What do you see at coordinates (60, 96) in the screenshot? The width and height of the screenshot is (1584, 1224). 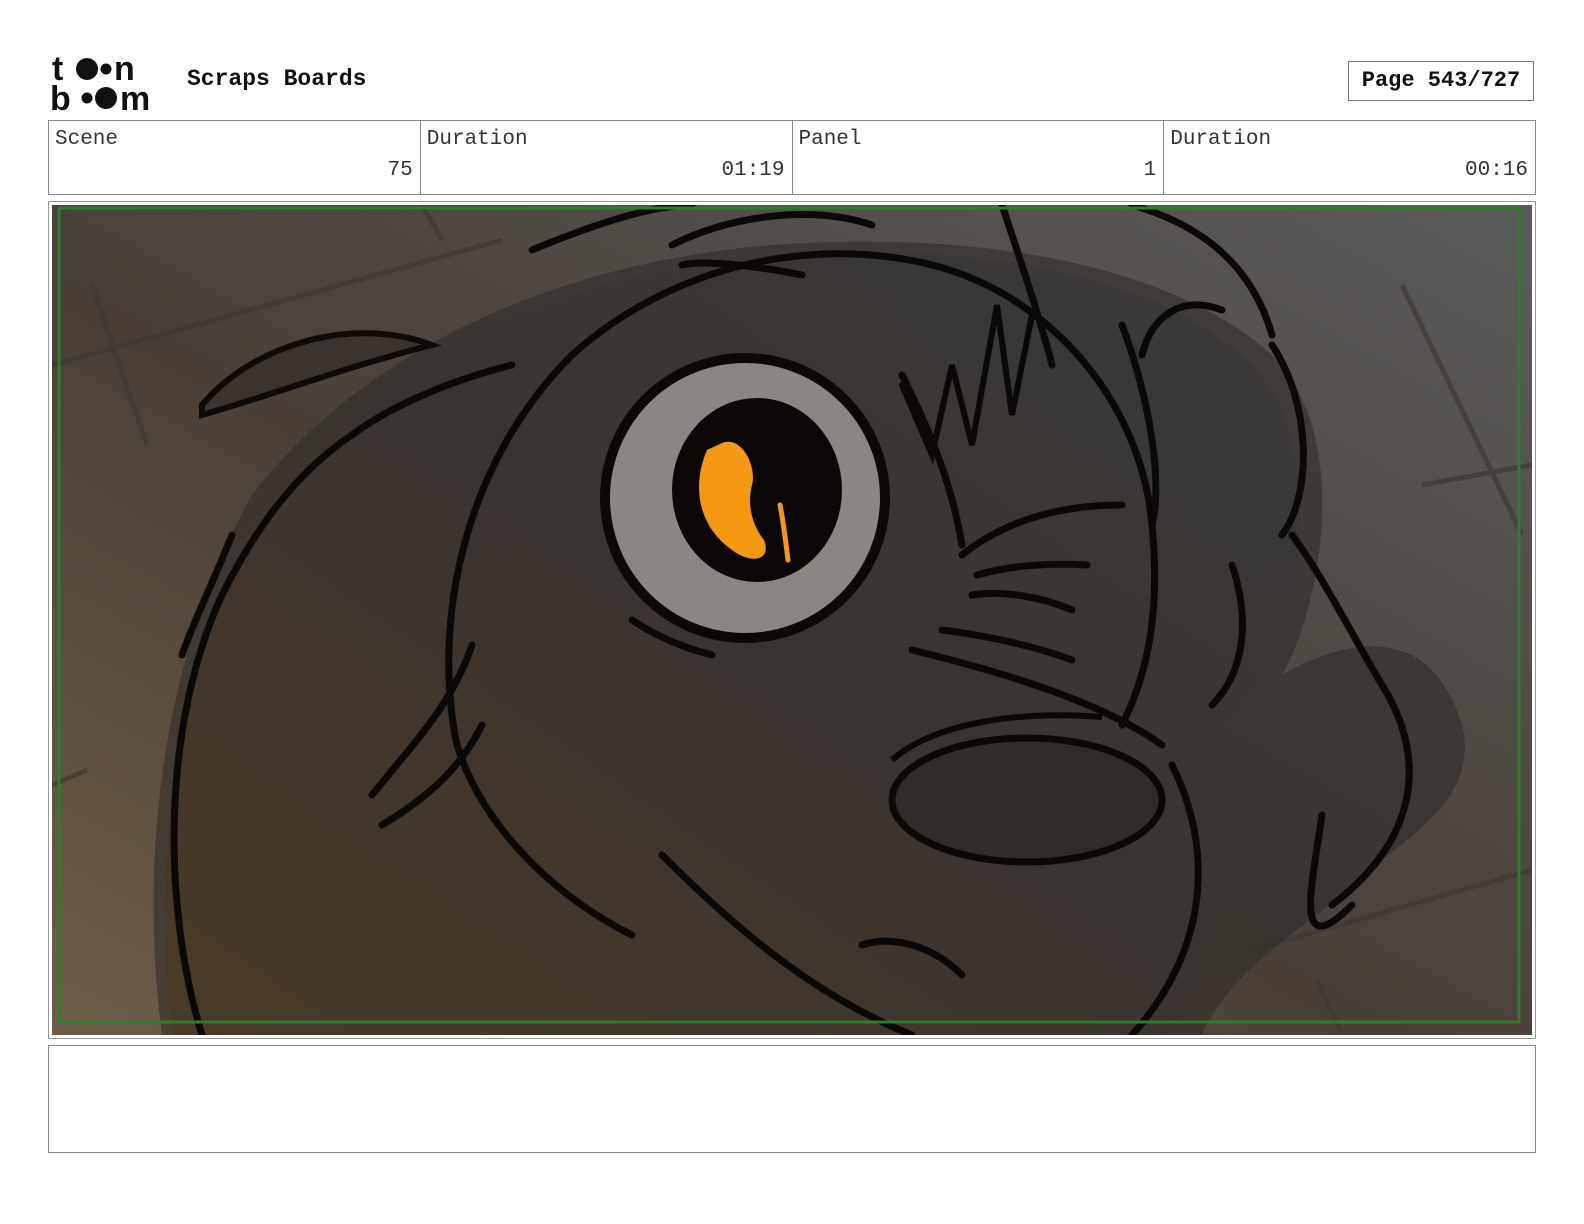 I see `svg-text: b` at bounding box center [60, 96].